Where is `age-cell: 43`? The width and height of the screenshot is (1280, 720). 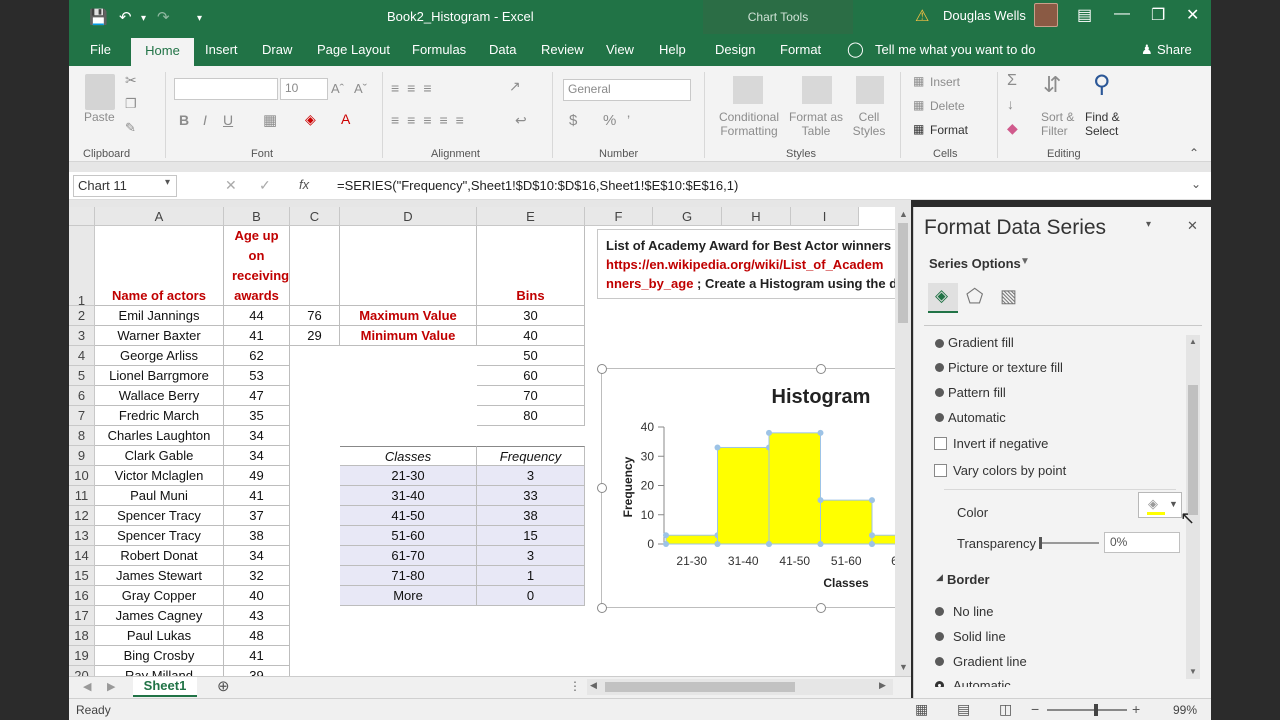 age-cell: 43 is located at coordinates (257, 616).